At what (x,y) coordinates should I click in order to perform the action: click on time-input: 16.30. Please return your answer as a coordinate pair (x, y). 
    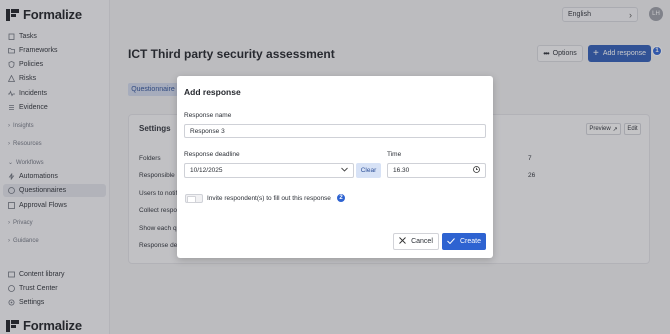
    Looking at the image, I should click on (436, 170).